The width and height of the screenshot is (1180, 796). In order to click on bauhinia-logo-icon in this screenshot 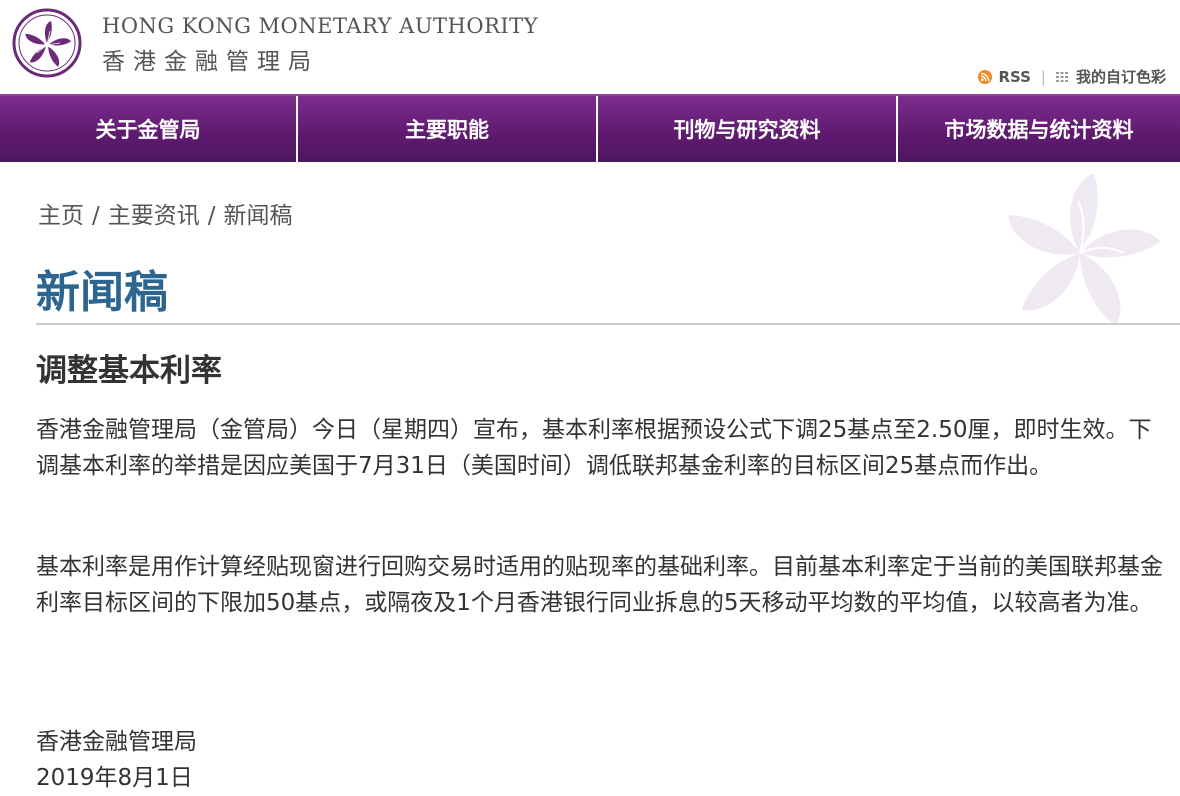, I will do `click(47, 43)`.